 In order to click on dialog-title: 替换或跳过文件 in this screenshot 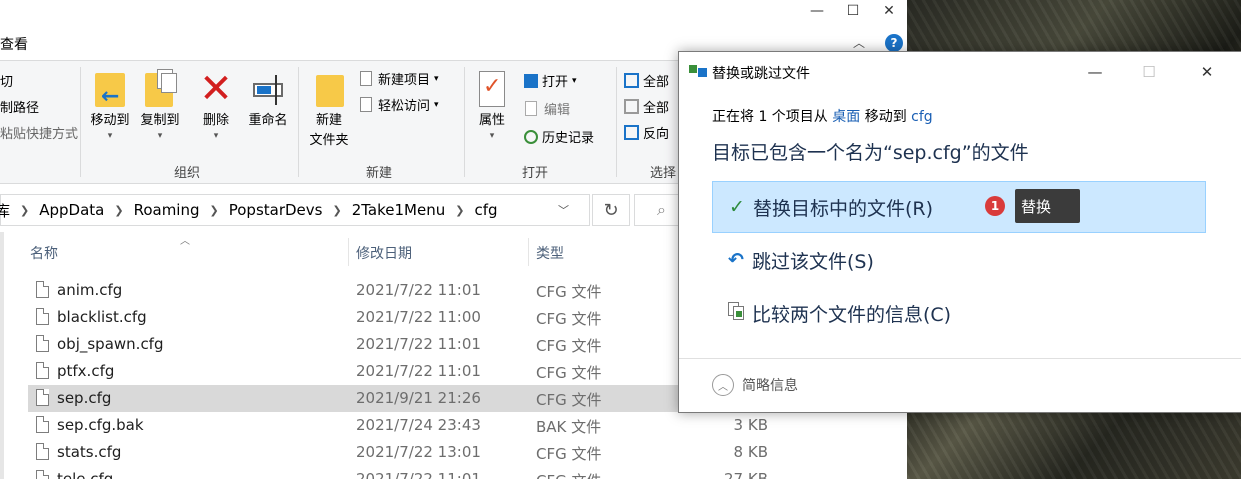, I will do `click(761, 74)`.